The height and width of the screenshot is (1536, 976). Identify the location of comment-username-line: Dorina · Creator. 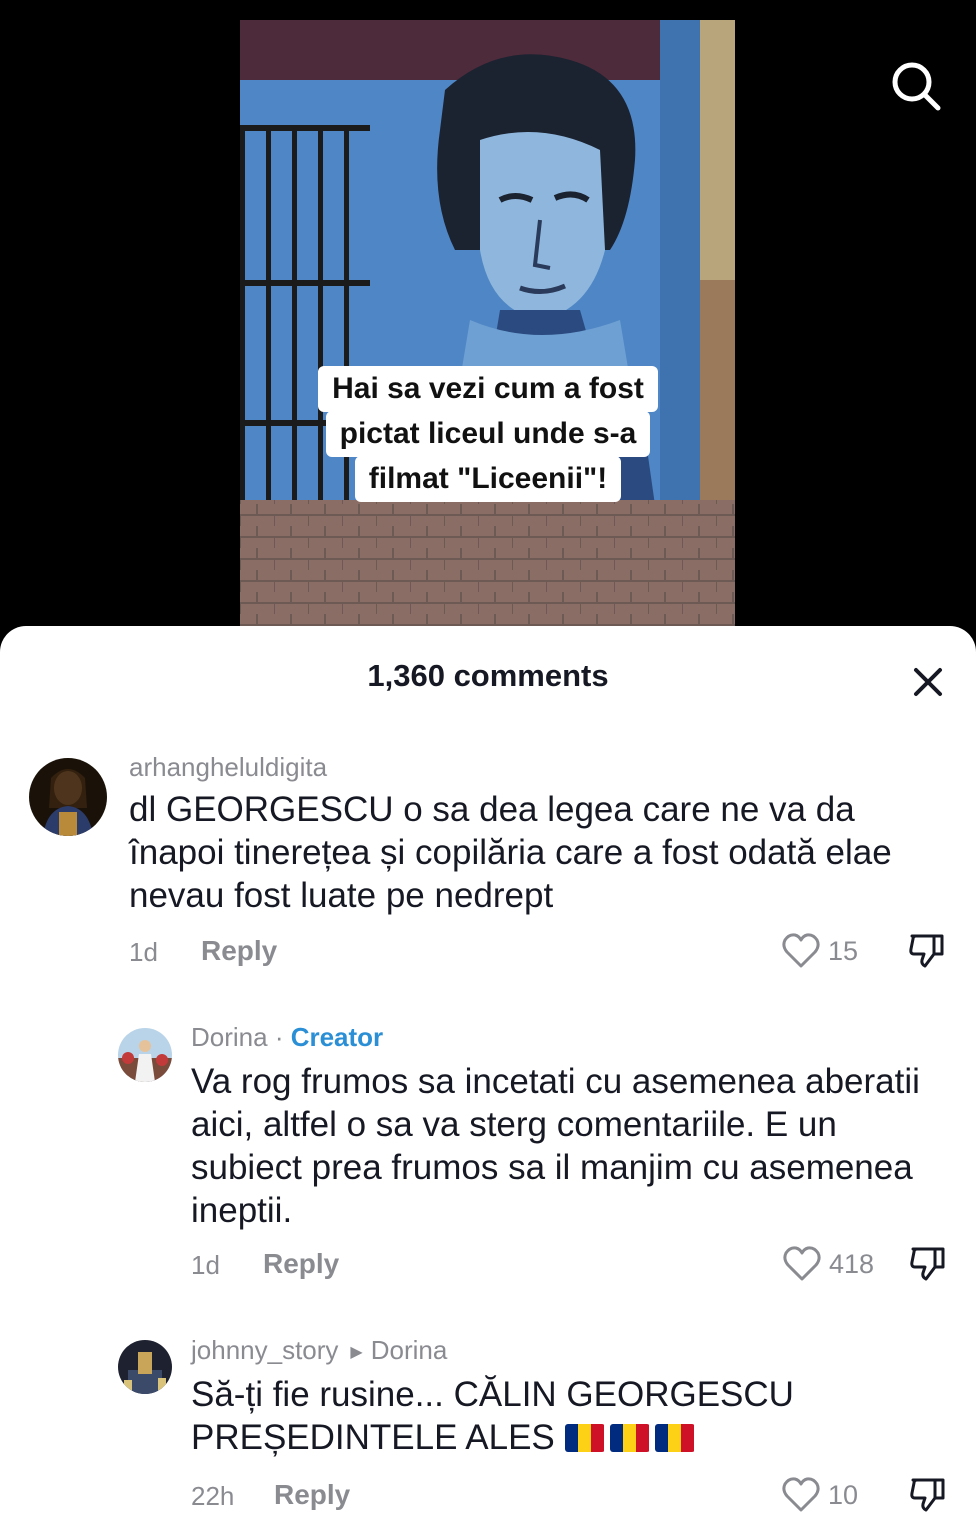
(287, 1037).